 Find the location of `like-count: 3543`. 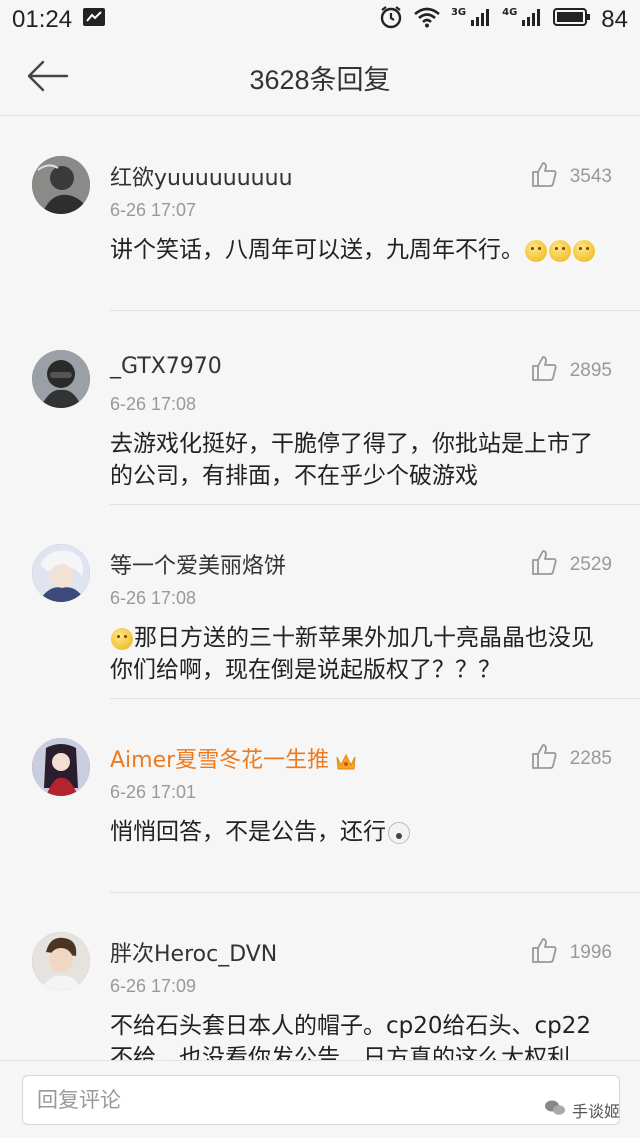

like-count: 3543 is located at coordinates (590, 176).